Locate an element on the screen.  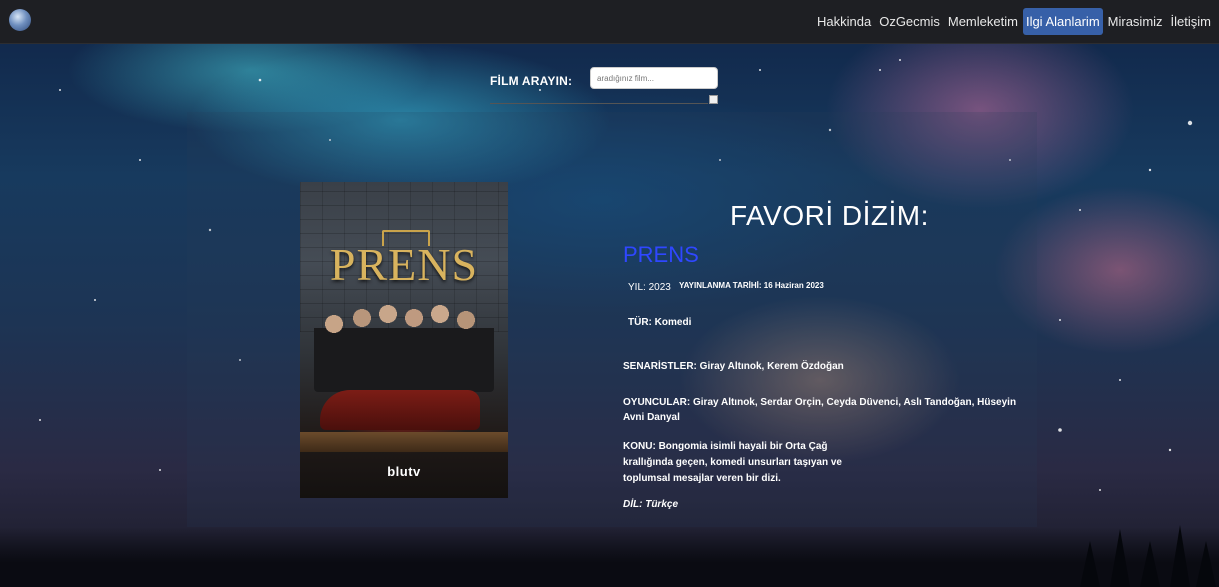
film-search: FİLM ARAYIN: is located at coordinates (605, 87).